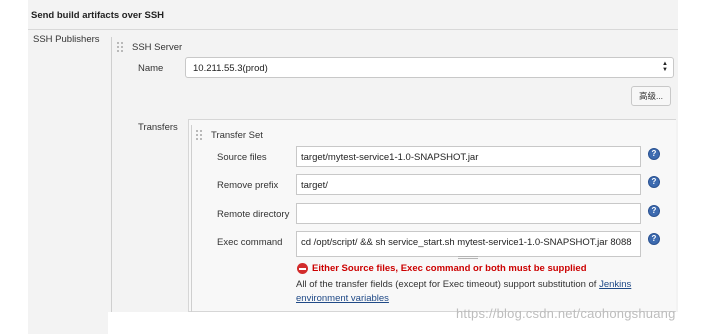  Describe the element at coordinates (468, 184) in the screenshot. I see `remove-prefix-input: target/` at that location.